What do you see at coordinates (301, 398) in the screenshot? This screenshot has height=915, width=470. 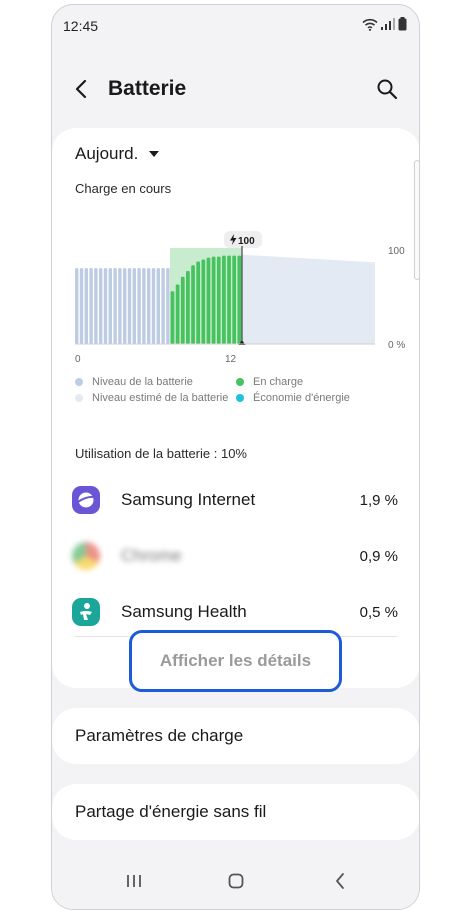 I see `legend-label: Économie d'énergie` at bounding box center [301, 398].